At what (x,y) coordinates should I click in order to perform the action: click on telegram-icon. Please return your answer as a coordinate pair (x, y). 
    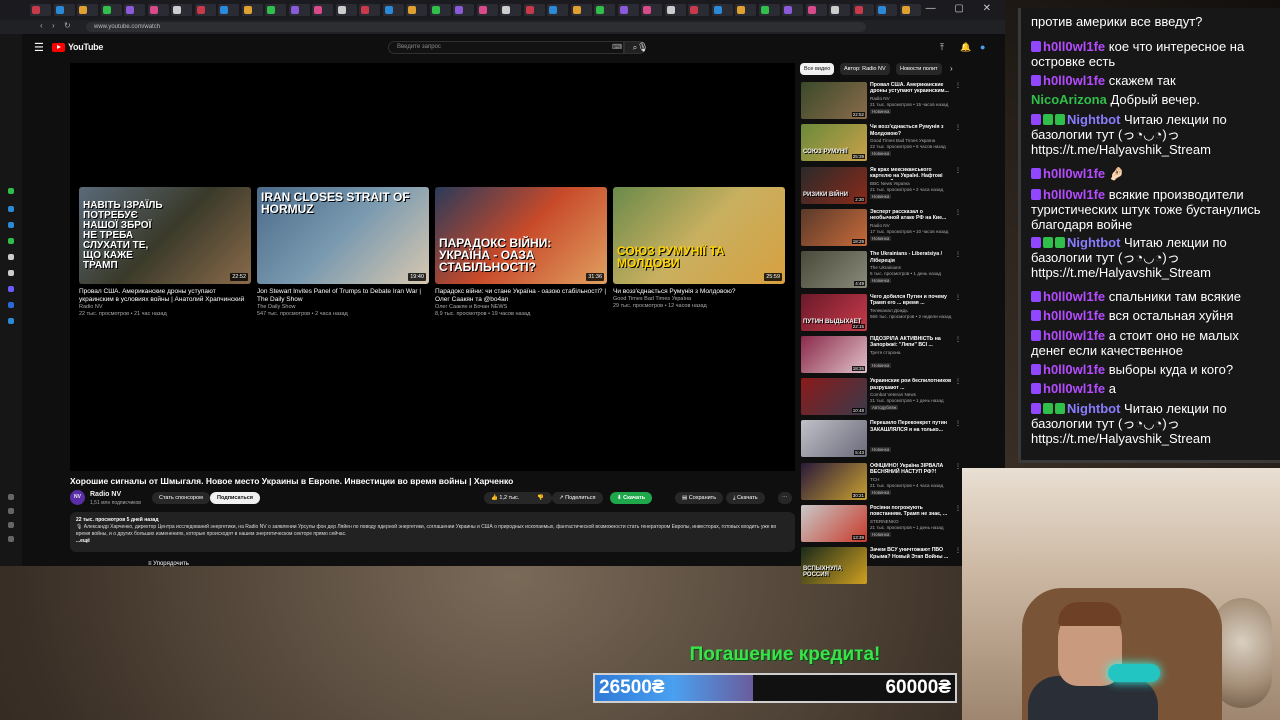
    Looking at the image, I should click on (11, 209).